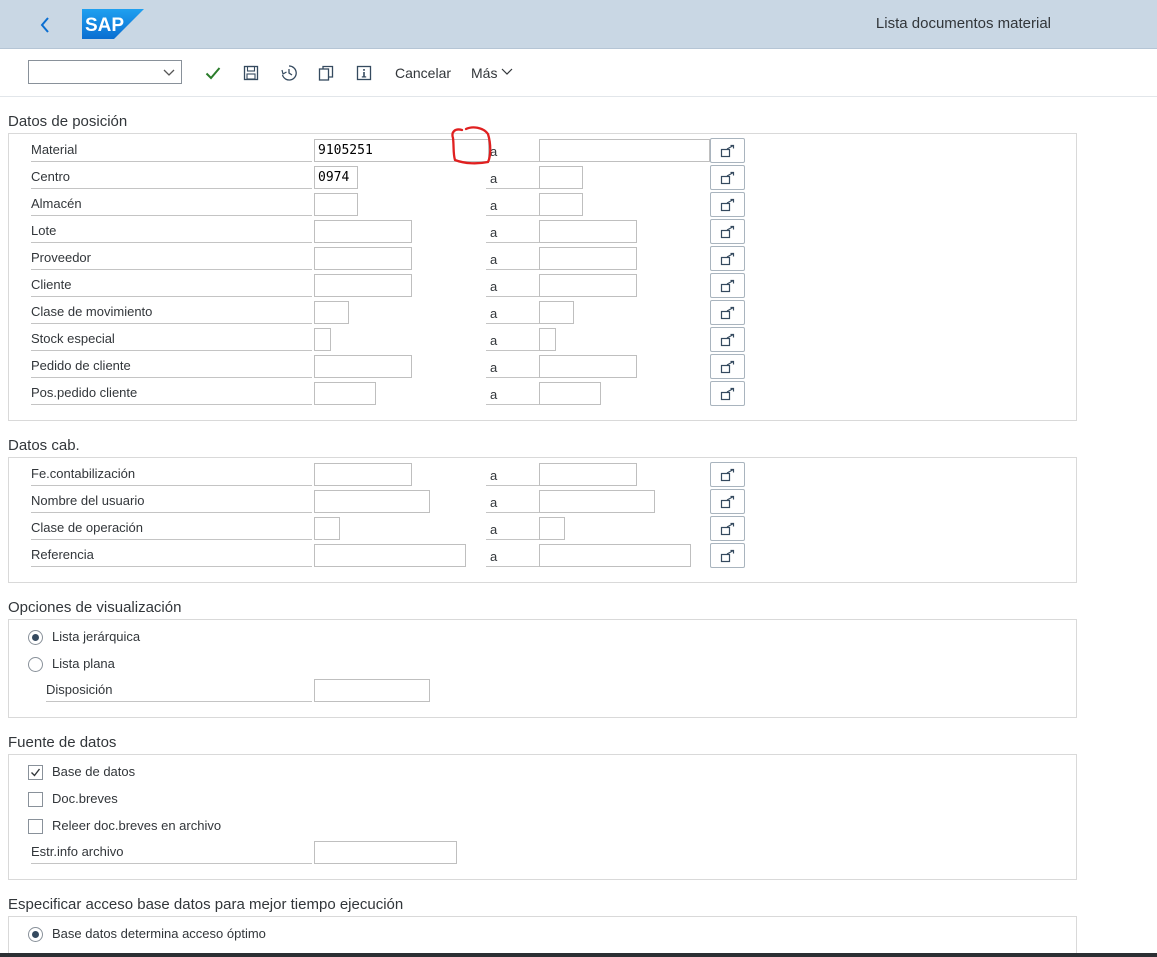  What do you see at coordinates (85, 798) in the screenshot?
I see `checkbox-label: Doc.breves` at bounding box center [85, 798].